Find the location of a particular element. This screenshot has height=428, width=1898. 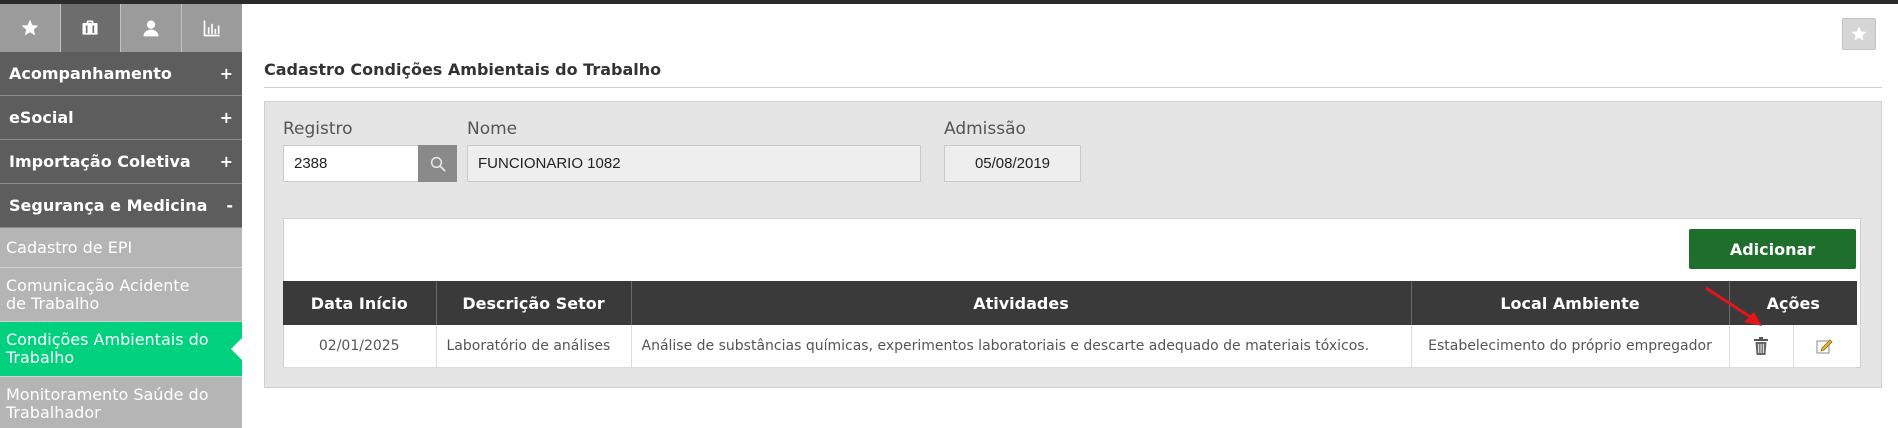

collapse-icon: - is located at coordinates (229, 205).